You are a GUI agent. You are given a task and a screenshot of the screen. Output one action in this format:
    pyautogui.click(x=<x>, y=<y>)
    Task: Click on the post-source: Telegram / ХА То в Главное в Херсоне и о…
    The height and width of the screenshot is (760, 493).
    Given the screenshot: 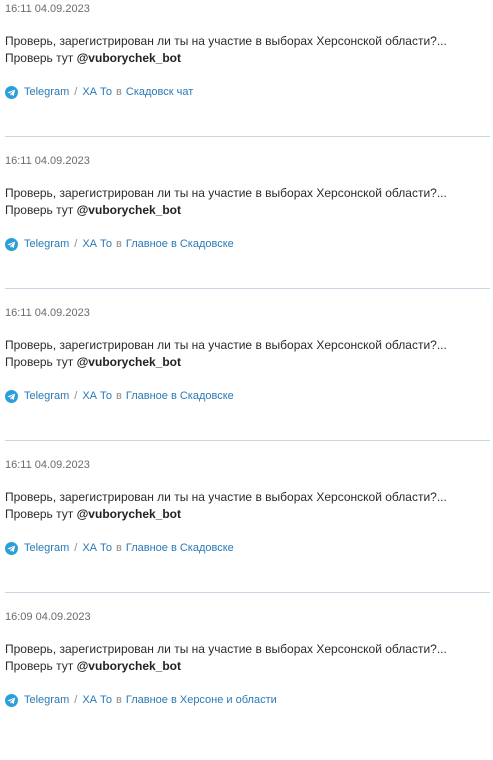 What is the action you would take?
    pyautogui.click(x=141, y=700)
    